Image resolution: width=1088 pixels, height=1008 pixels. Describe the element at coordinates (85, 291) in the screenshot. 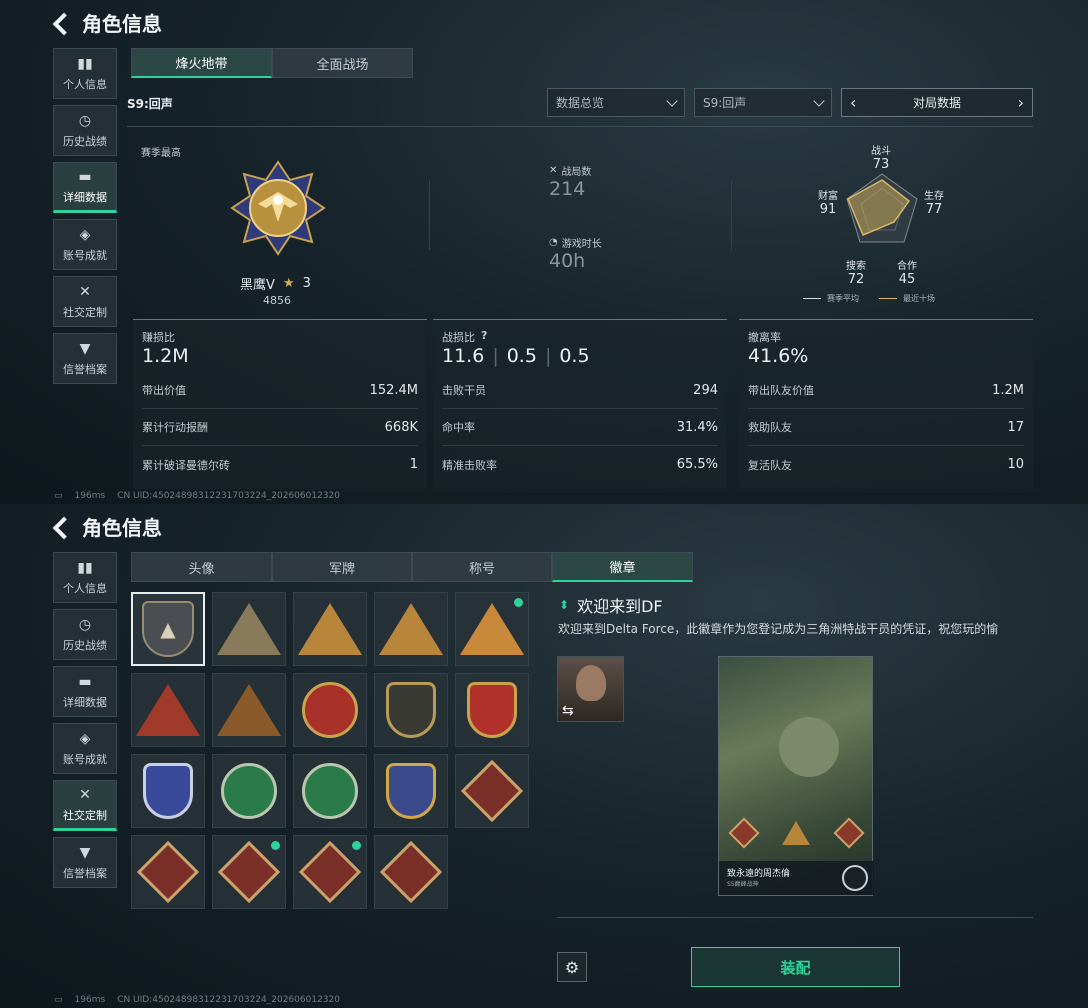

I see `tools-icon: ✕` at that location.